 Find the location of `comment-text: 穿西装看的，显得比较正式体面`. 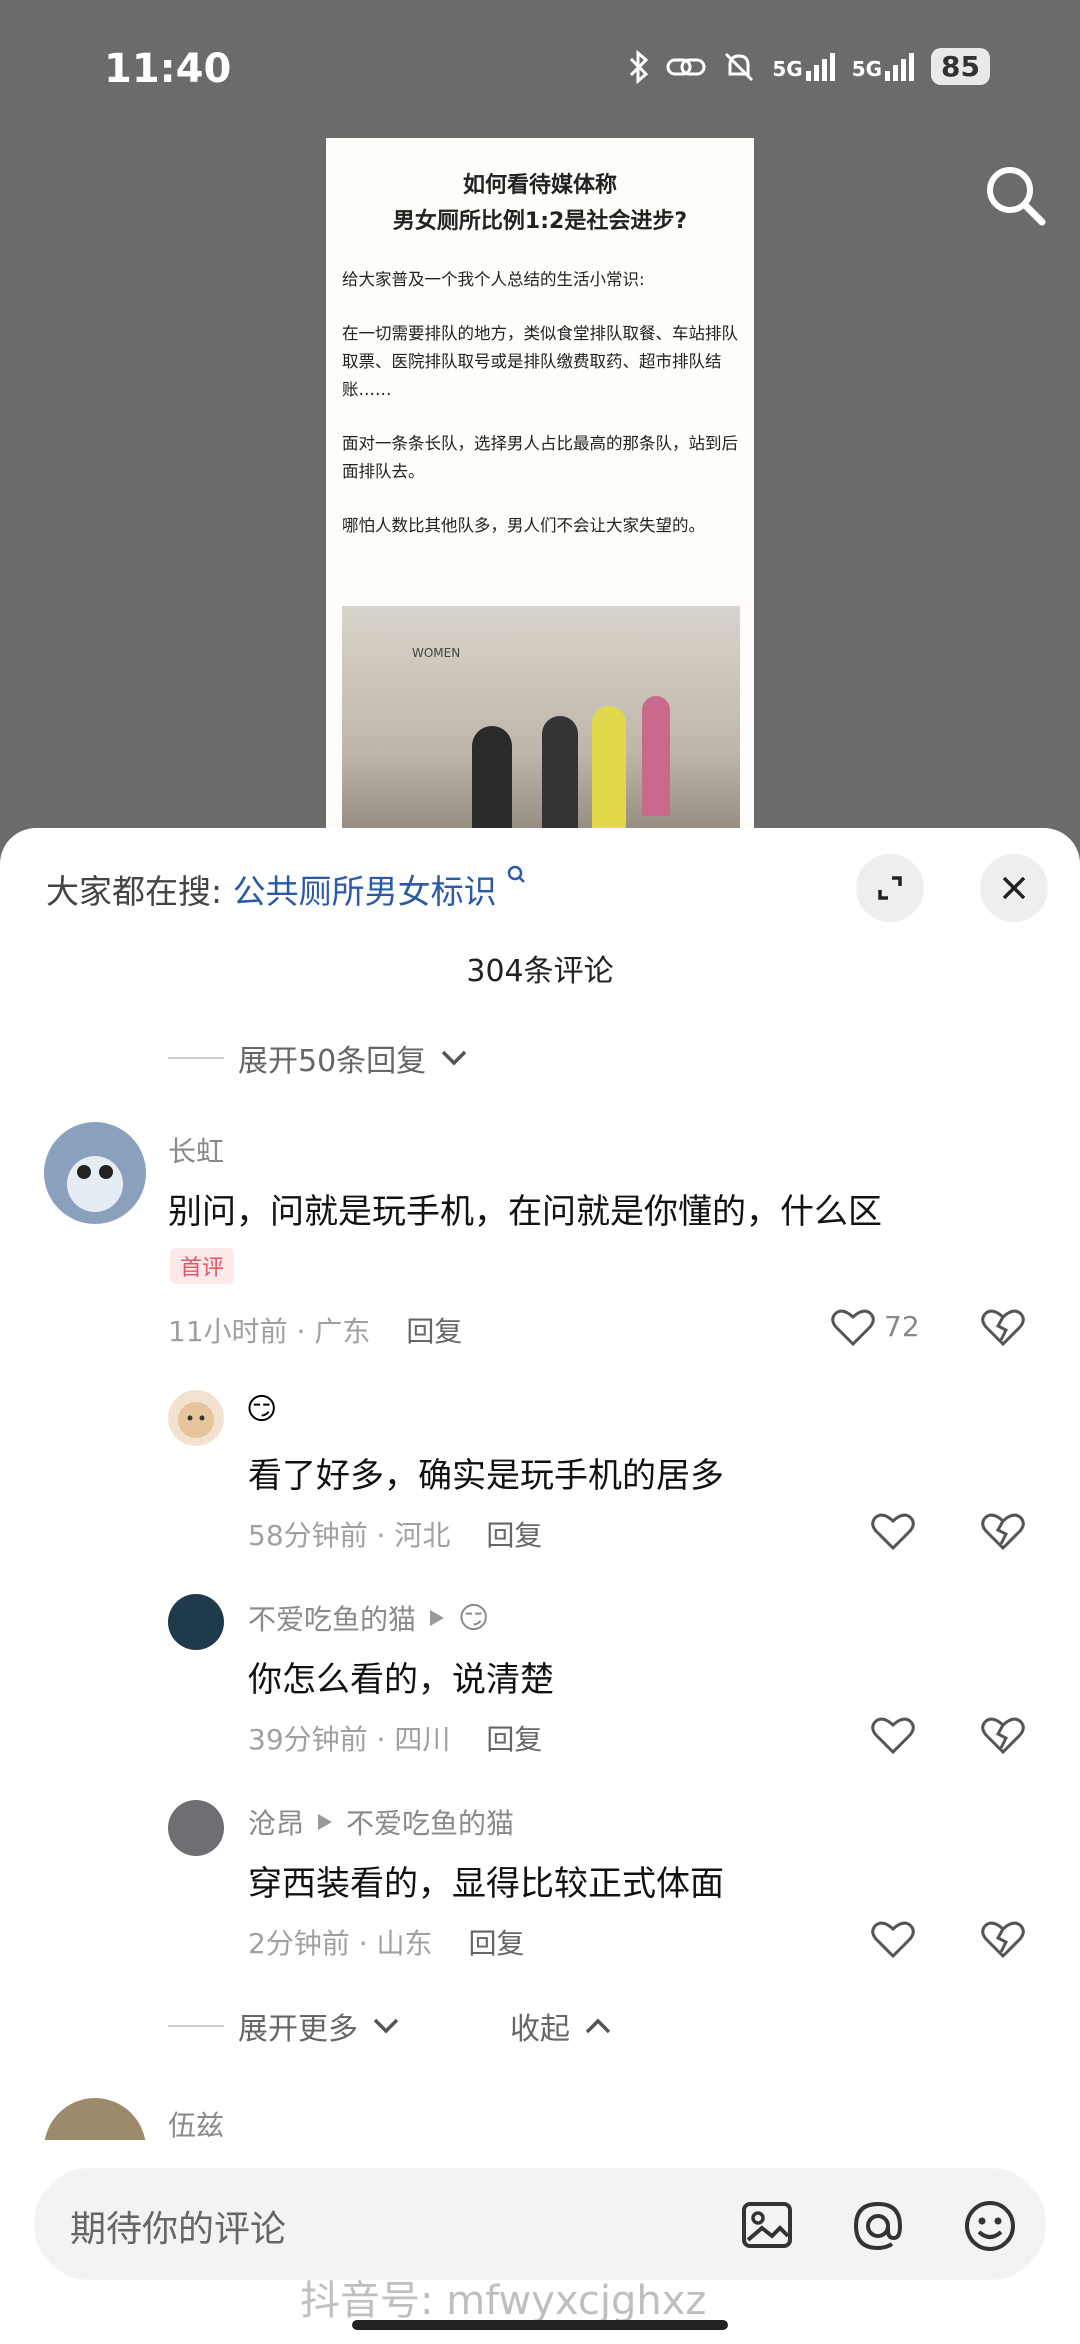

comment-text: 穿西装看的，显得比较正式体面 is located at coordinates (486, 1884).